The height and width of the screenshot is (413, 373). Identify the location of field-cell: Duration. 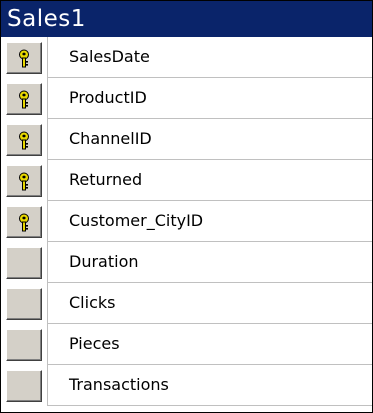
(209, 262).